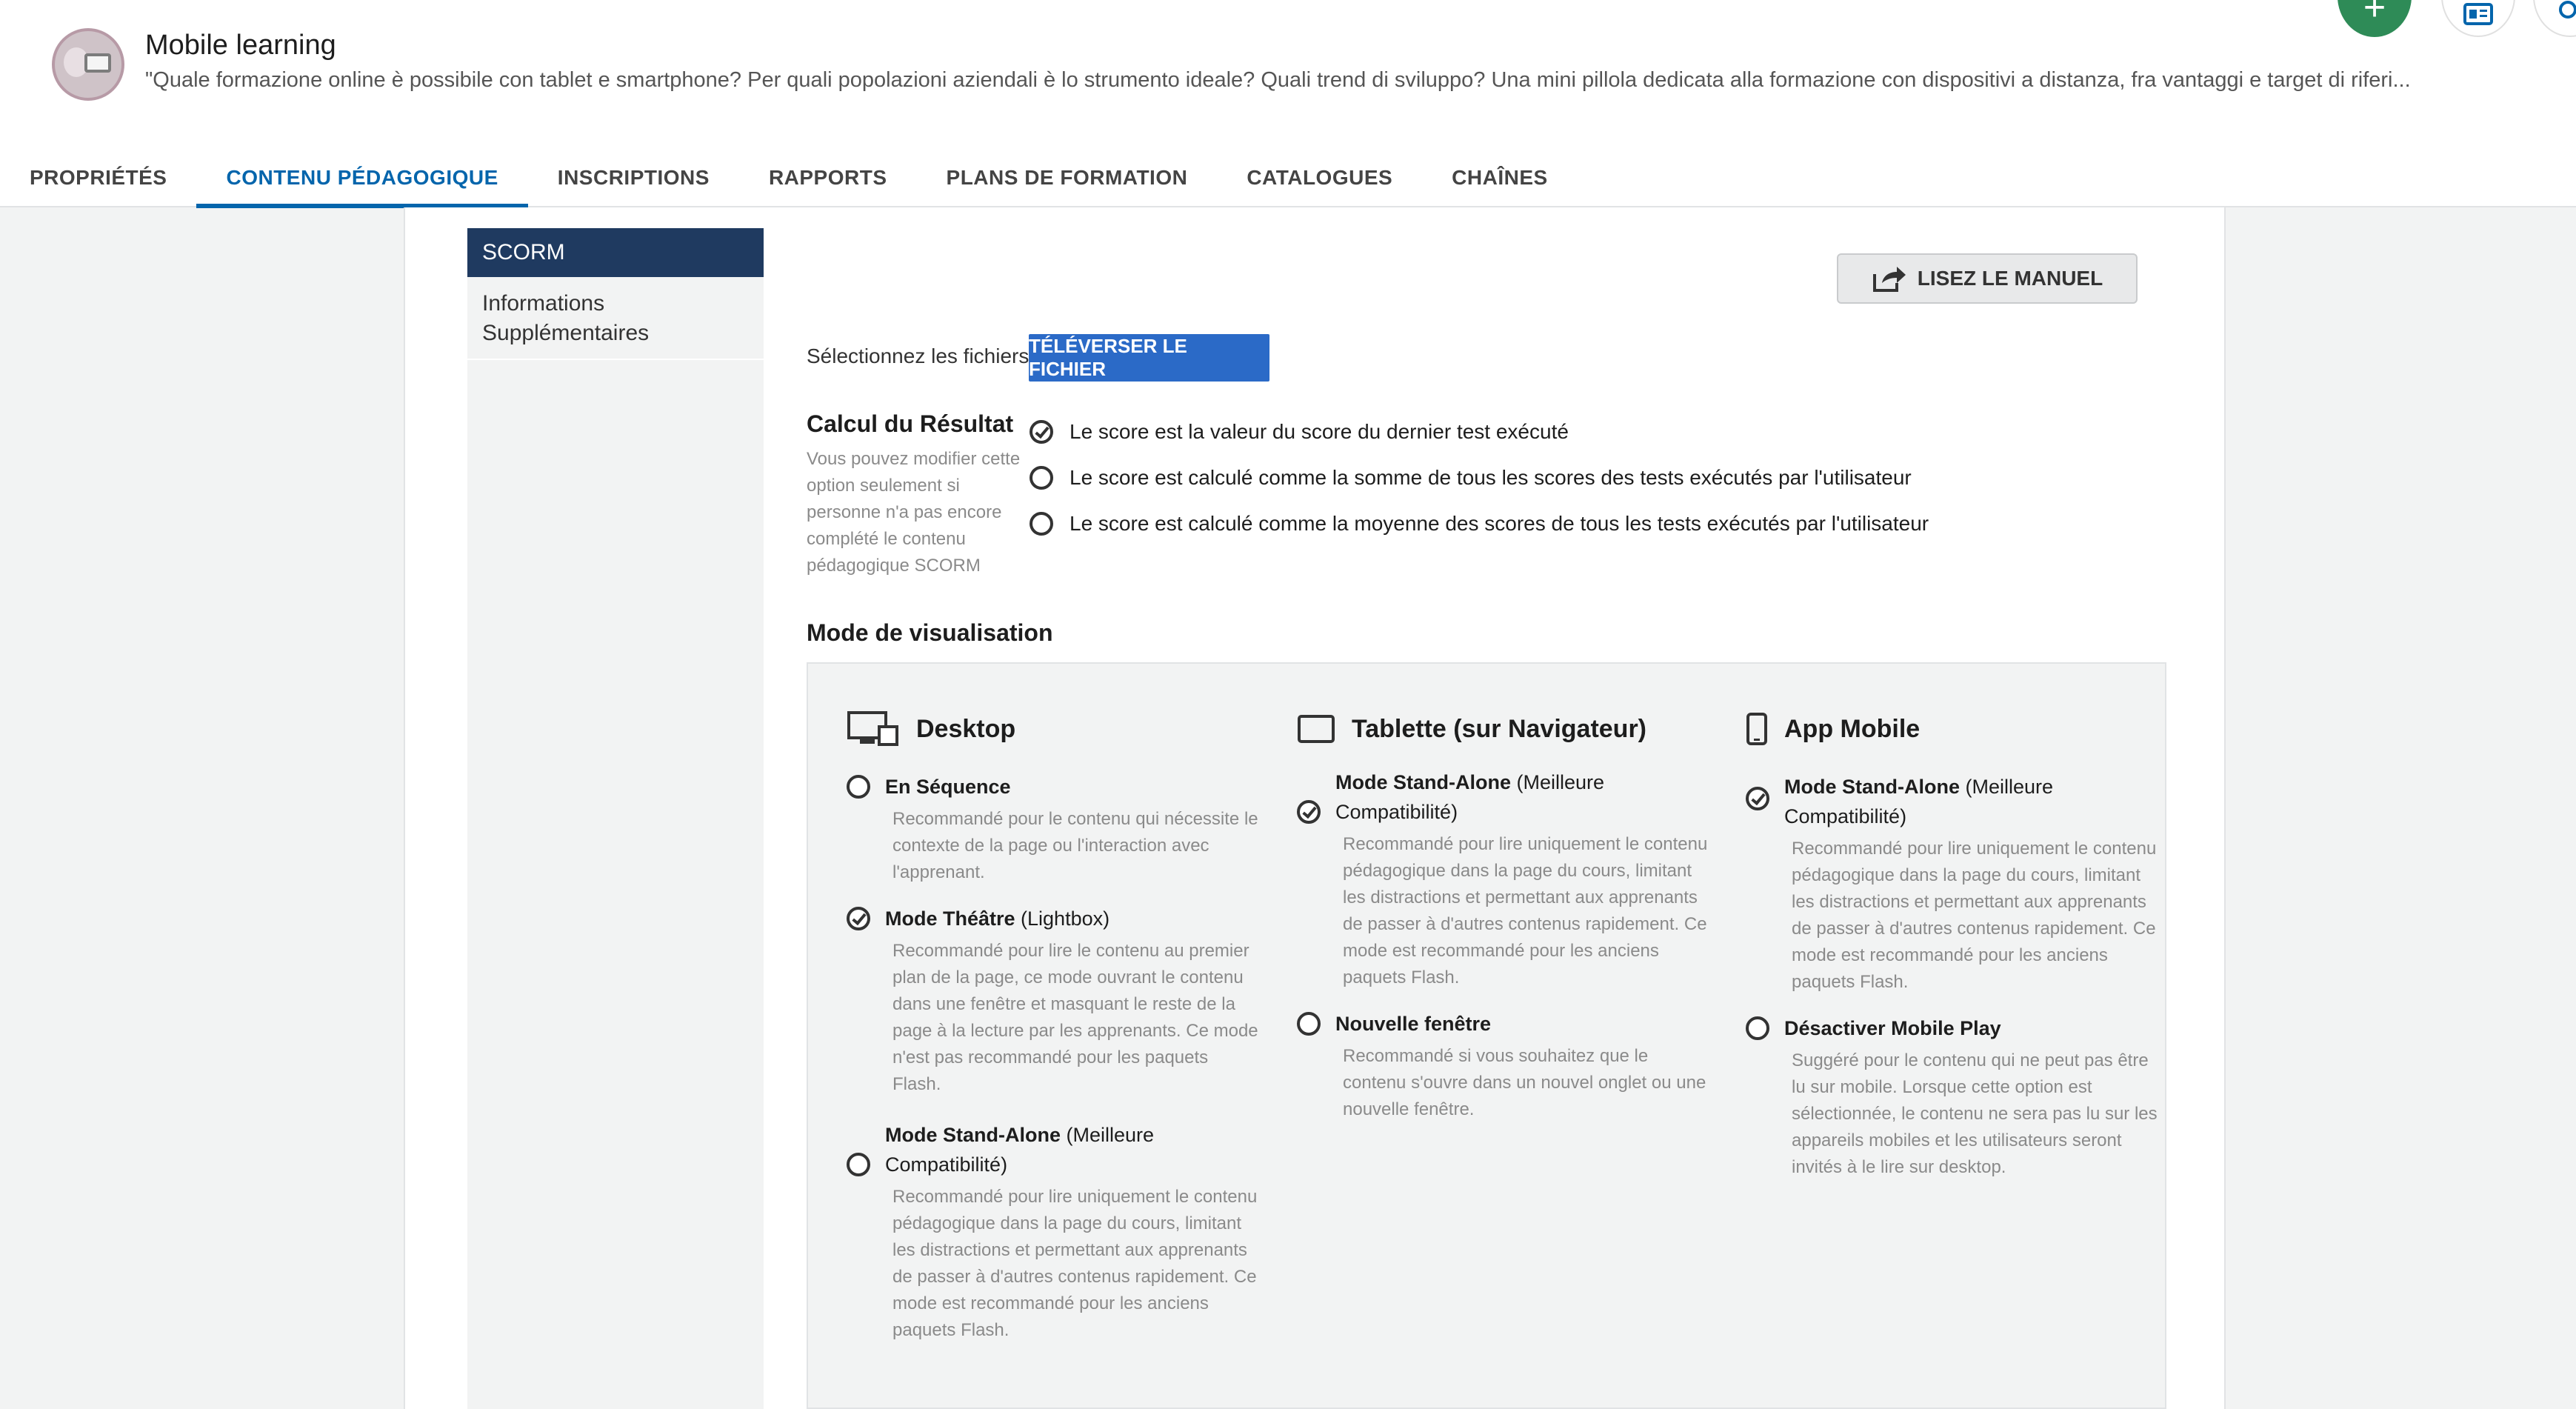 This screenshot has width=2576, height=1409. I want to click on read-manual-button: LISEZ LE MANUEL, so click(1987, 278).